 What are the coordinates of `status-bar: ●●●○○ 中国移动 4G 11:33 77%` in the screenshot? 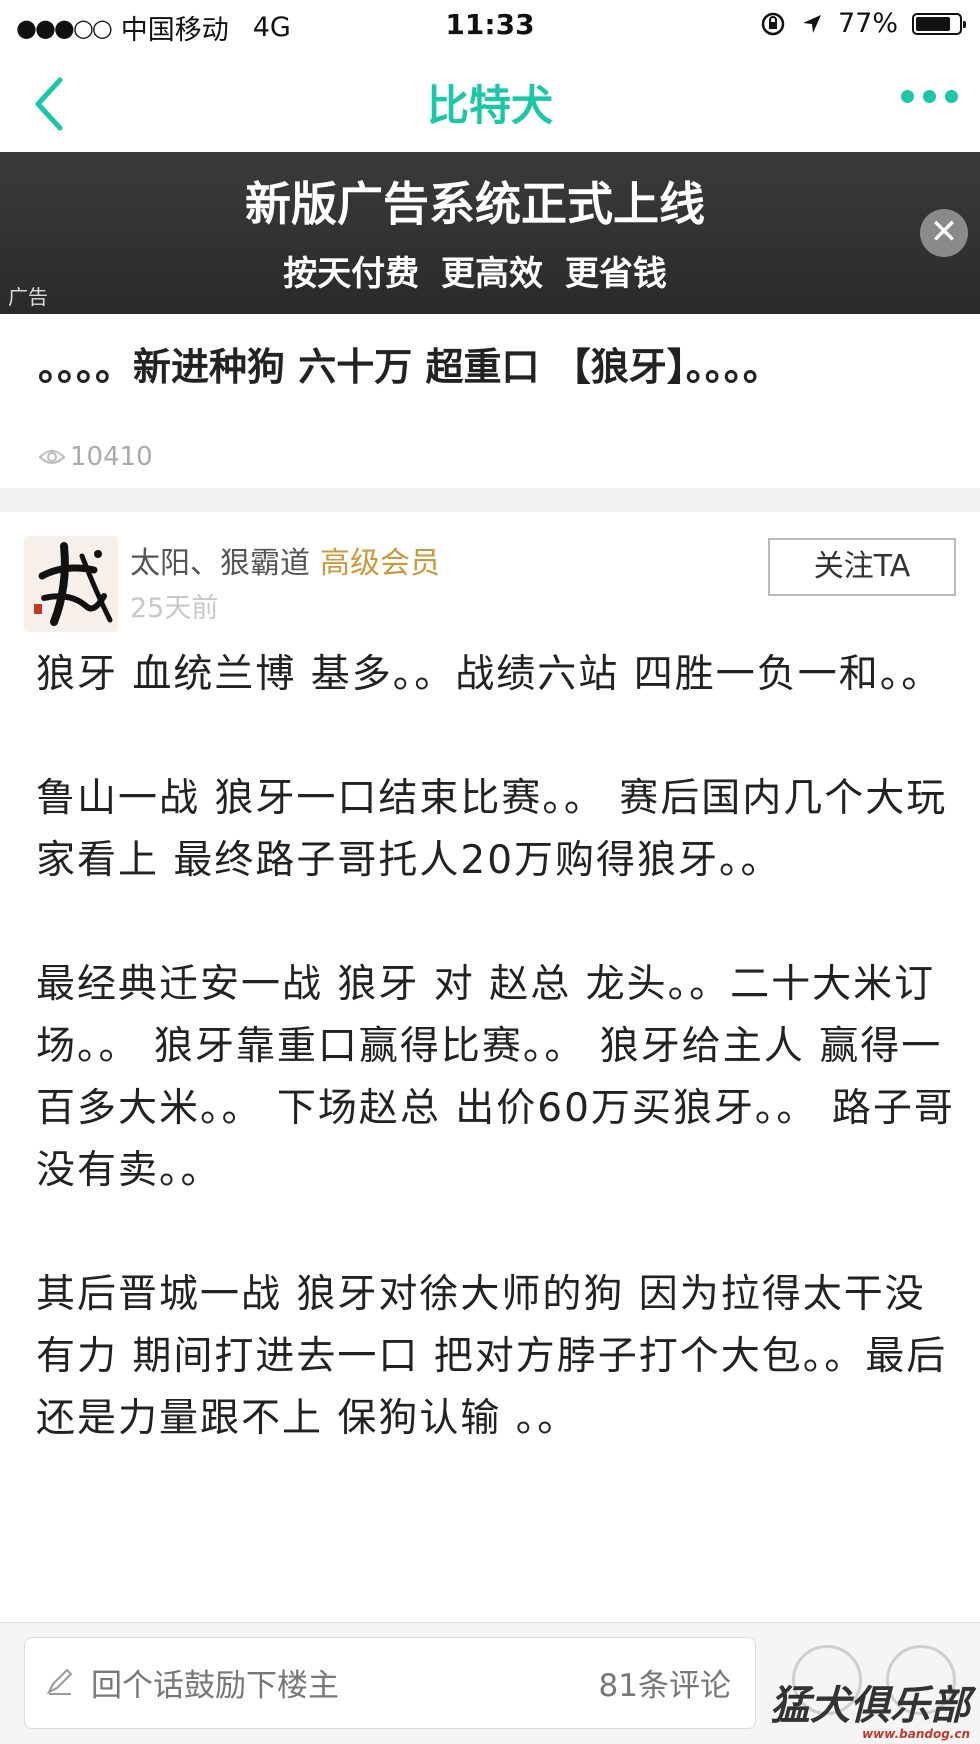 It's located at (490, 25).